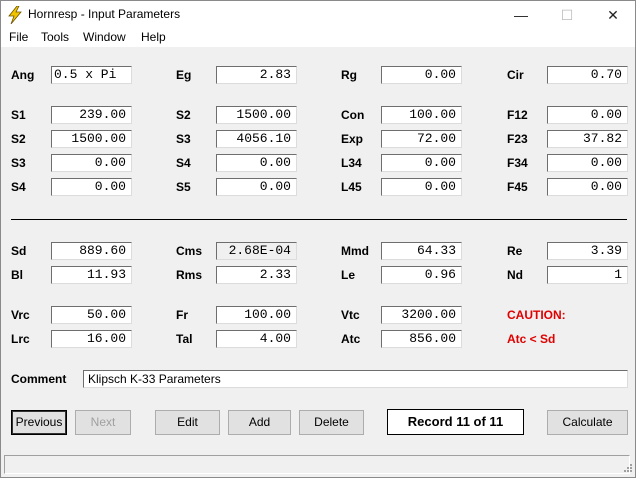  I want to click on label-s2-col2: S2, so click(183, 115).